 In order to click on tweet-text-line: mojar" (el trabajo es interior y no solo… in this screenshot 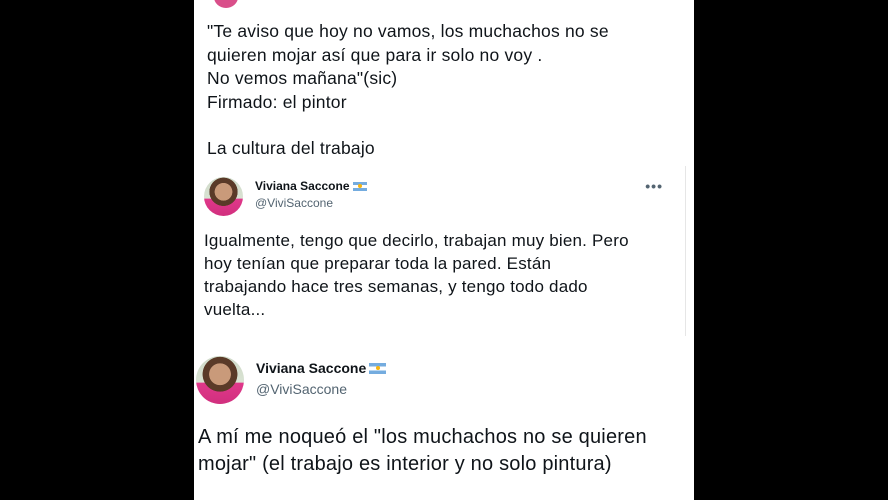, I will do `click(405, 464)`.